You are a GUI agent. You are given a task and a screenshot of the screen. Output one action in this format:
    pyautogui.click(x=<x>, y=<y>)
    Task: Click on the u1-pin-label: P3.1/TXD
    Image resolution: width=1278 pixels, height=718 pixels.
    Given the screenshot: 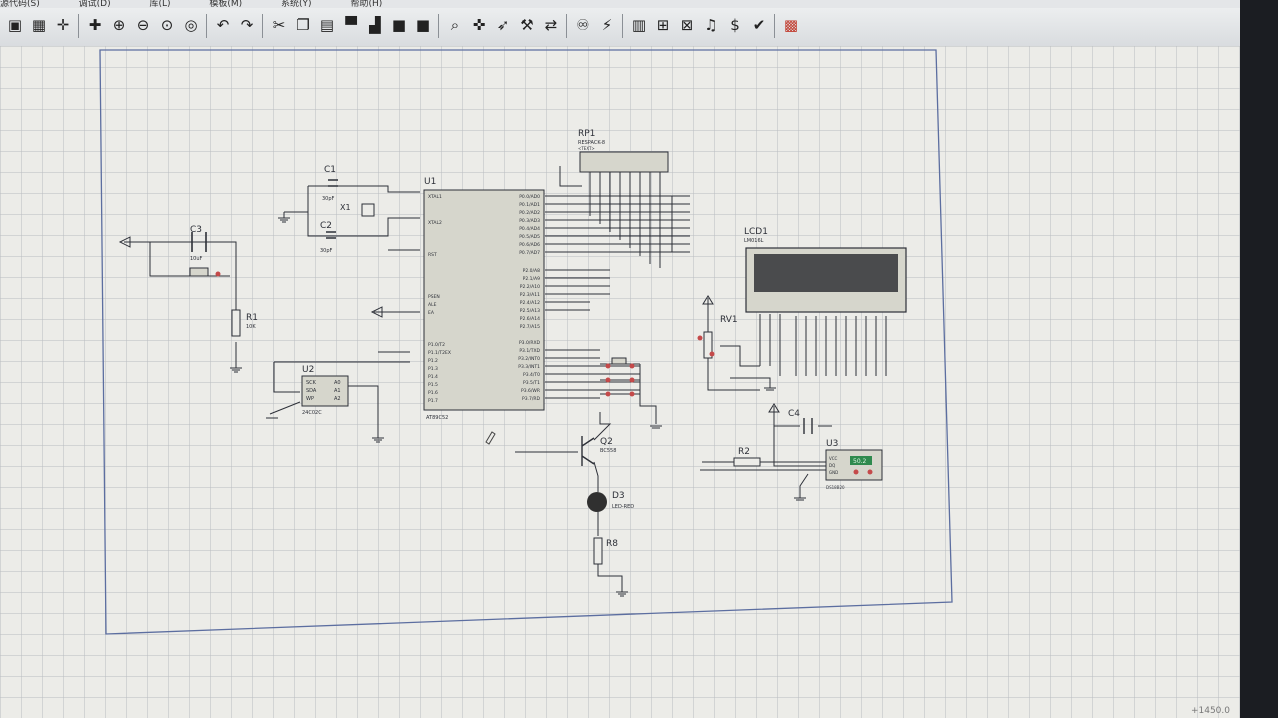 What is the action you would take?
    pyautogui.click(x=529, y=351)
    